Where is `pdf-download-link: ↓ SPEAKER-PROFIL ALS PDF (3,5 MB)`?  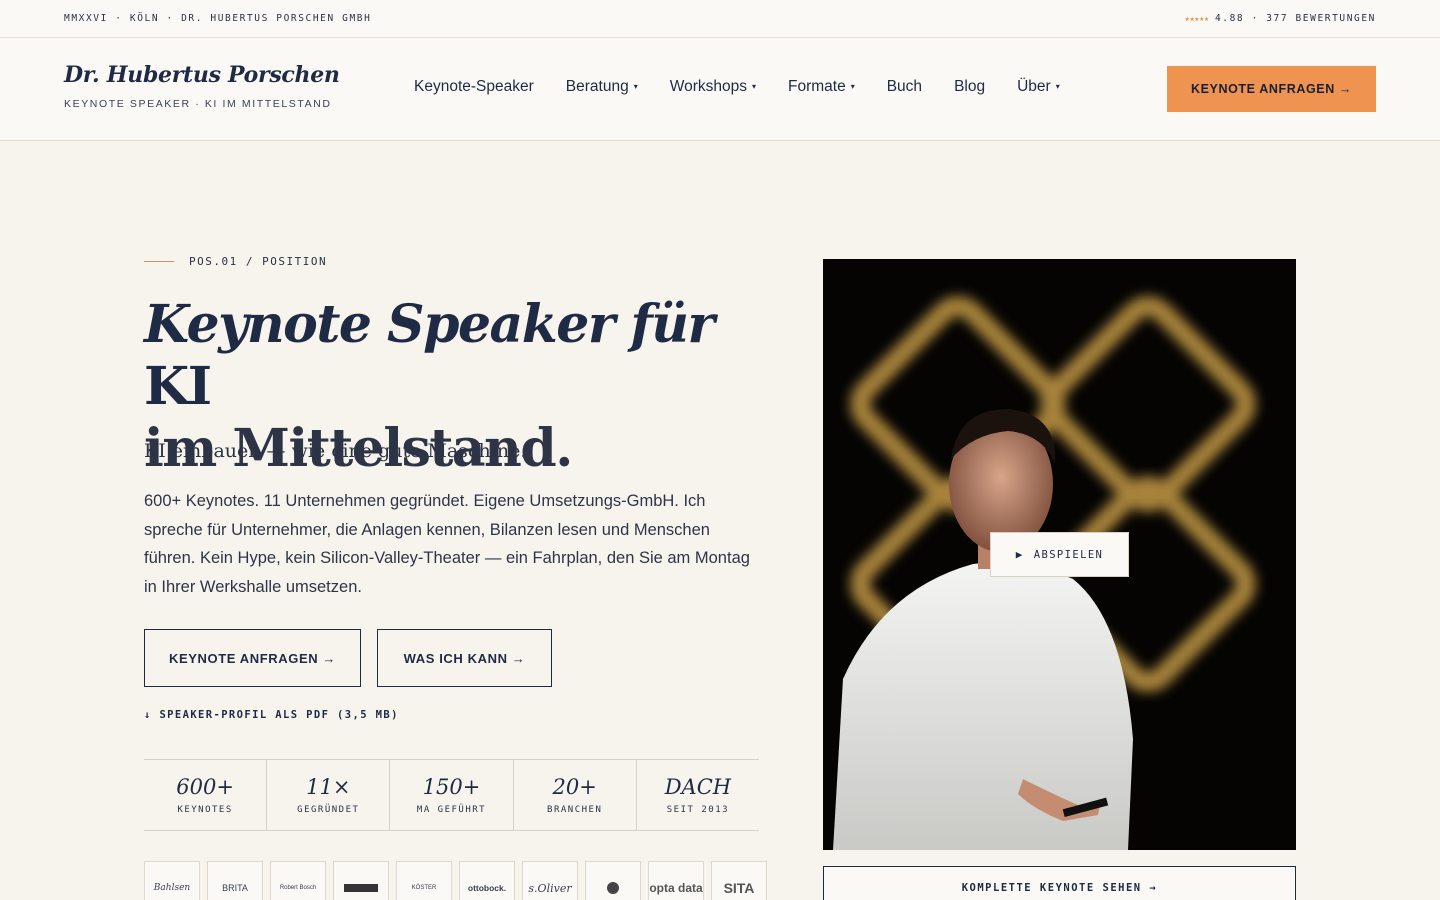 pdf-download-link: ↓ SPEAKER-PROFIL ALS PDF (3,5 MB) is located at coordinates (271, 715).